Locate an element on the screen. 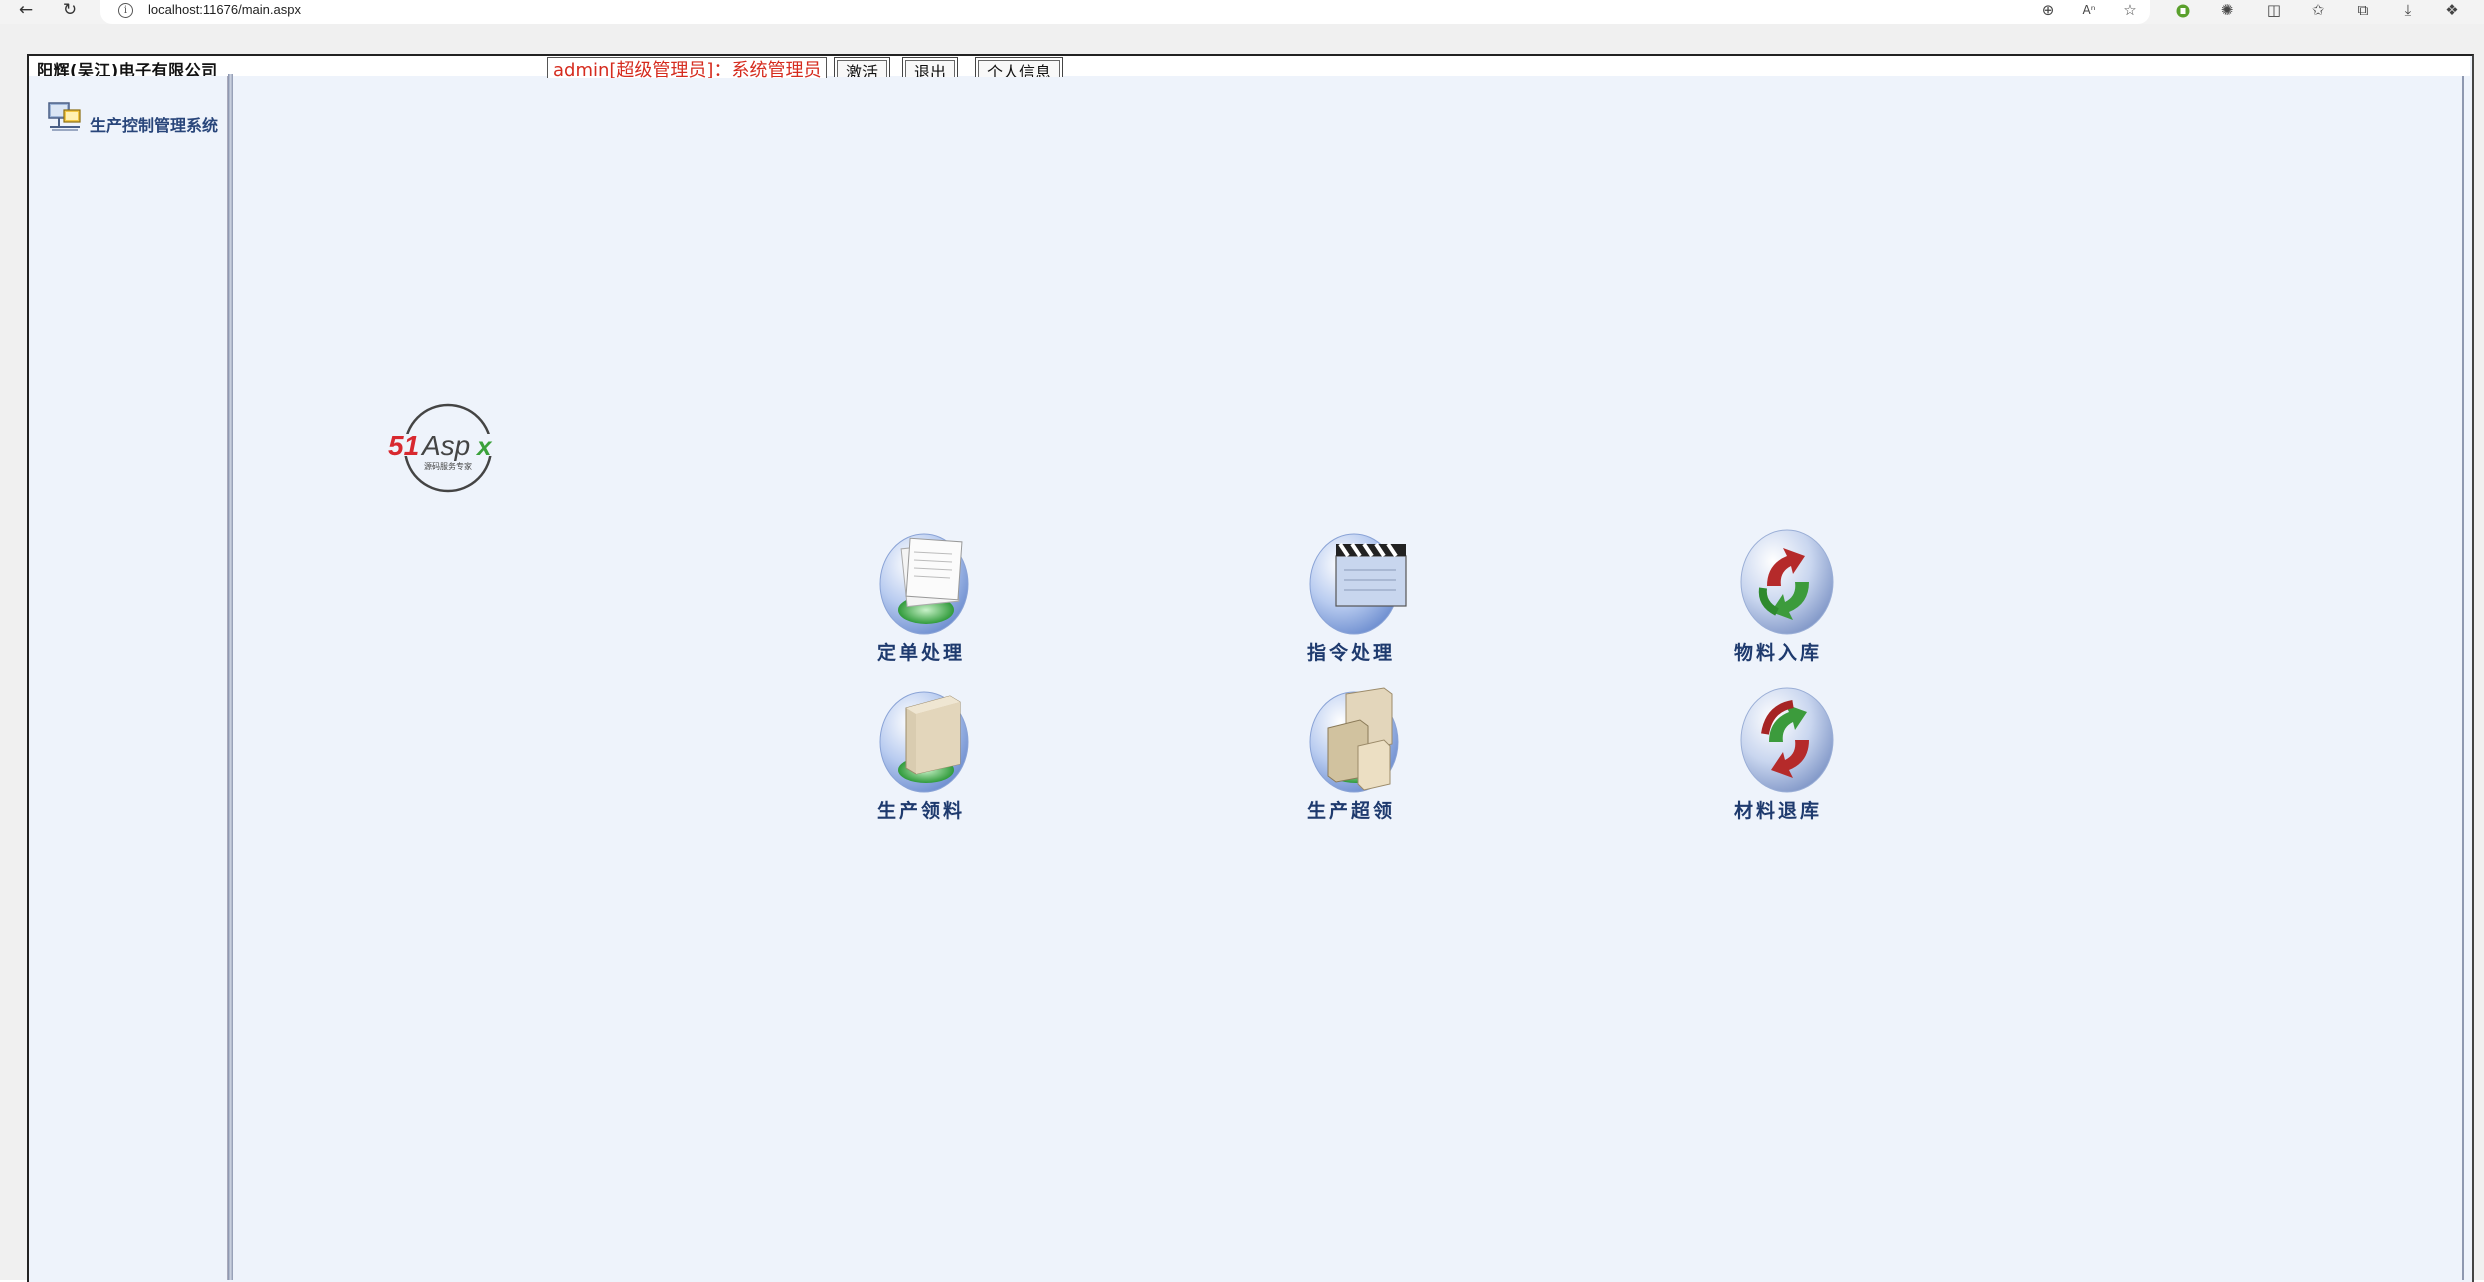  brand-logo: 51 Asp x 源码服务专家 is located at coordinates (448, 448).